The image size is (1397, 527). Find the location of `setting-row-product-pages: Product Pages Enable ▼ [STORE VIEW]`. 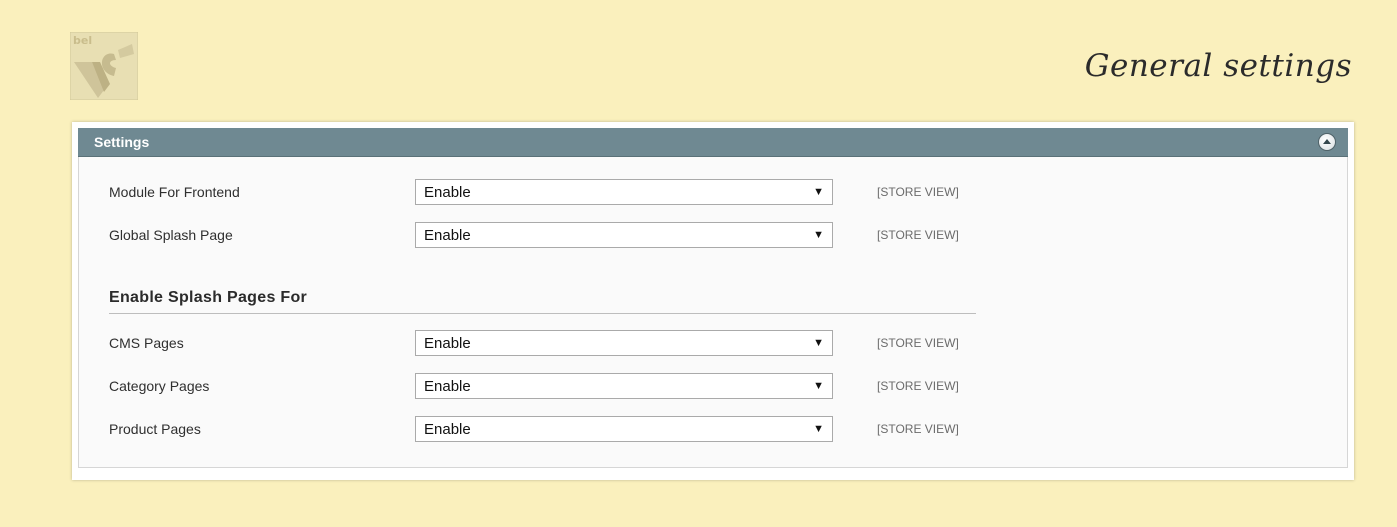

setting-row-product-pages: Product Pages Enable ▼ [STORE VIEW] is located at coordinates (534, 429).